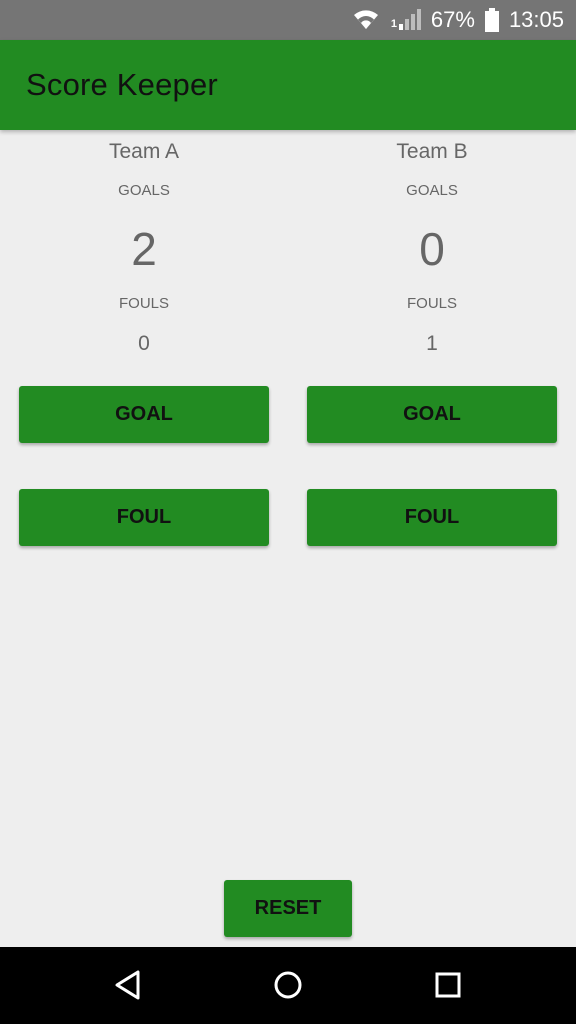 The image size is (576, 1024). I want to click on status-icons: 1 67% 13:05, so click(457, 20).